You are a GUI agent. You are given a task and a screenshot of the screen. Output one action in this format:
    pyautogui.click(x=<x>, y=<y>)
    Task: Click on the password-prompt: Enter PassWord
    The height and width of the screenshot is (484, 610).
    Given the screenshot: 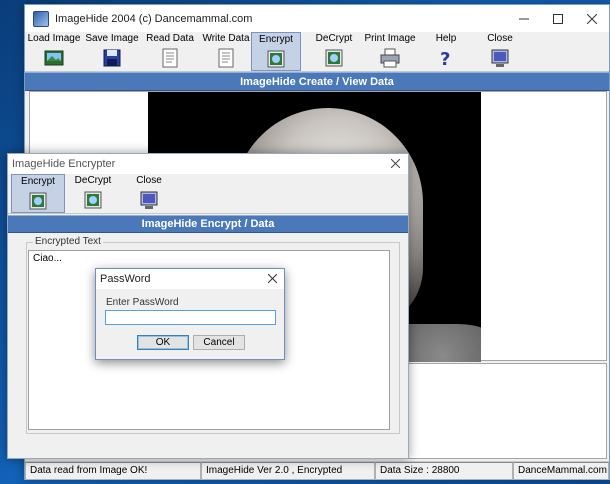 What is the action you would take?
    pyautogui.click(x=142, y=302)
    